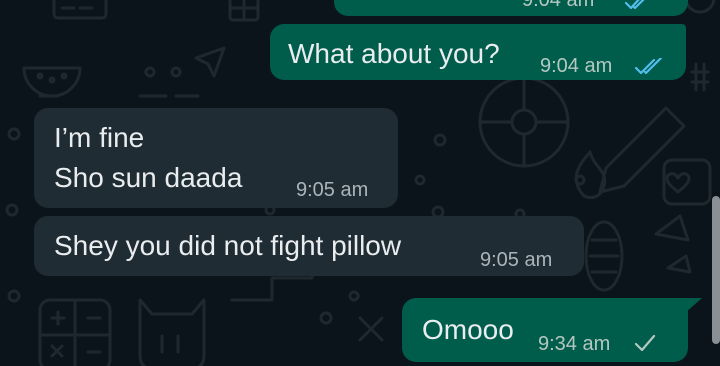 This screenshot has width=720, height=366. What do you see at coordinates (228, 245) in the screenshot?
I see `message-text: Shey you did not fight pillow` at bounding box center [228, 245].